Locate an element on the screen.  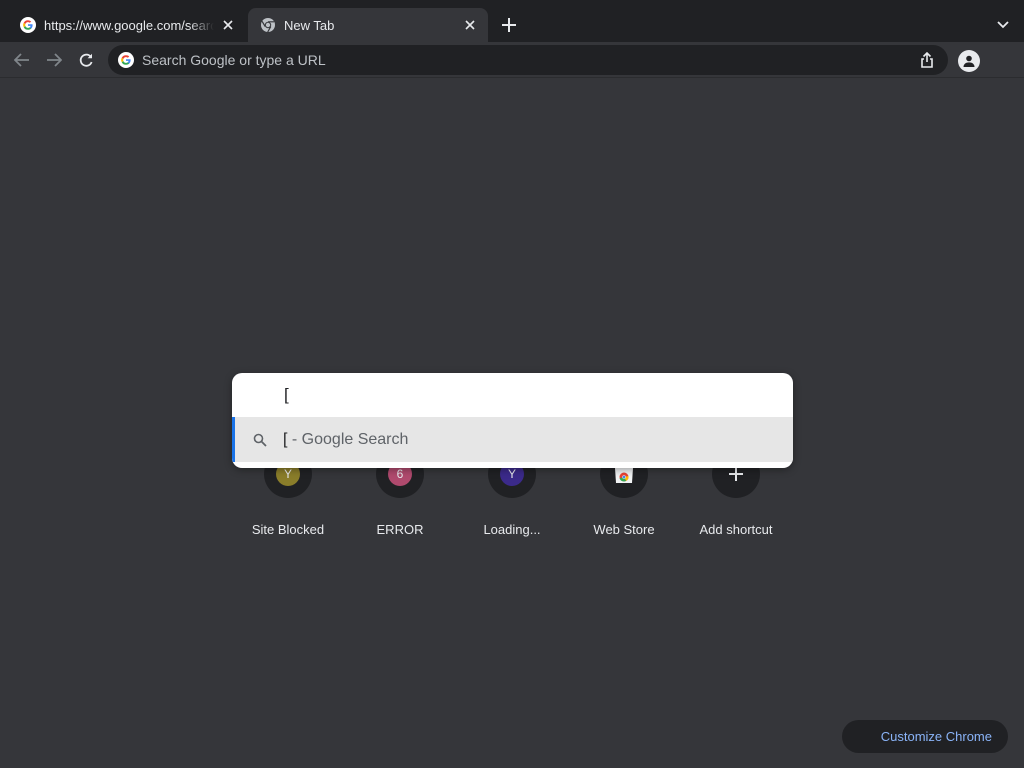
person-icon is located at coordinates (969, 61).